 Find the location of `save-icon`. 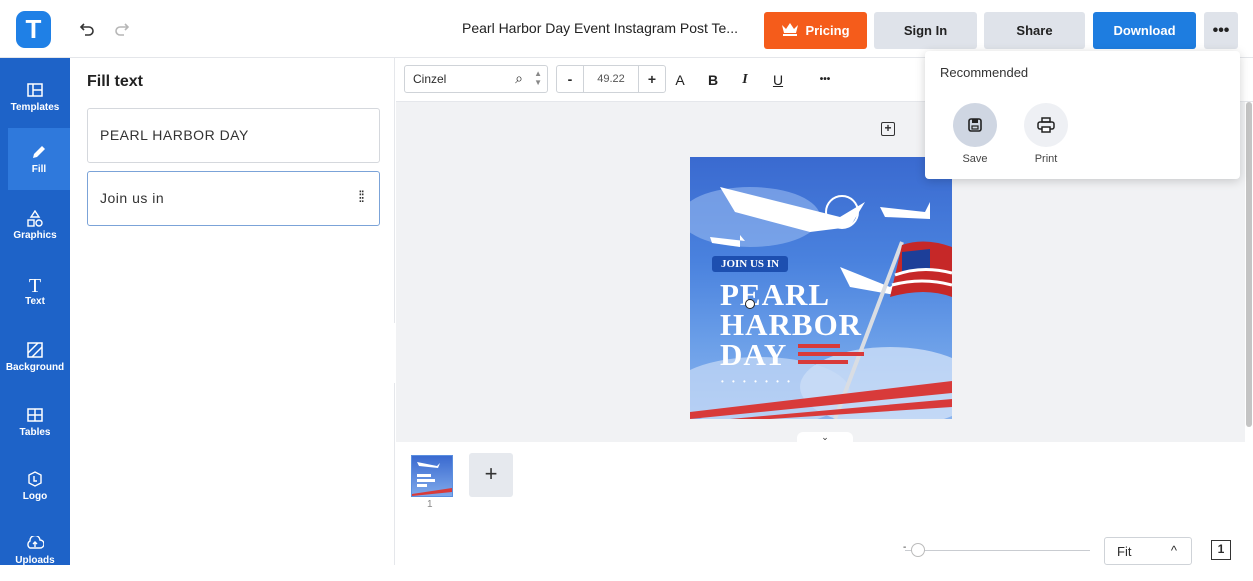

save-icon is located at coordinates (975, 125).